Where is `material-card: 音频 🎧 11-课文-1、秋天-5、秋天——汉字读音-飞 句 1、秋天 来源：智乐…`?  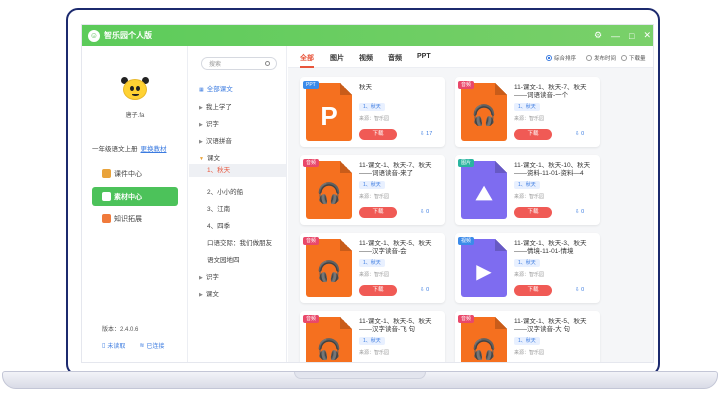 material-card: 音频 🎧 11-课文-1、秋天-5、秋天——汉字读音-飞 句 1、秋天 来源：智乐… is located at coordinates (372, 336).